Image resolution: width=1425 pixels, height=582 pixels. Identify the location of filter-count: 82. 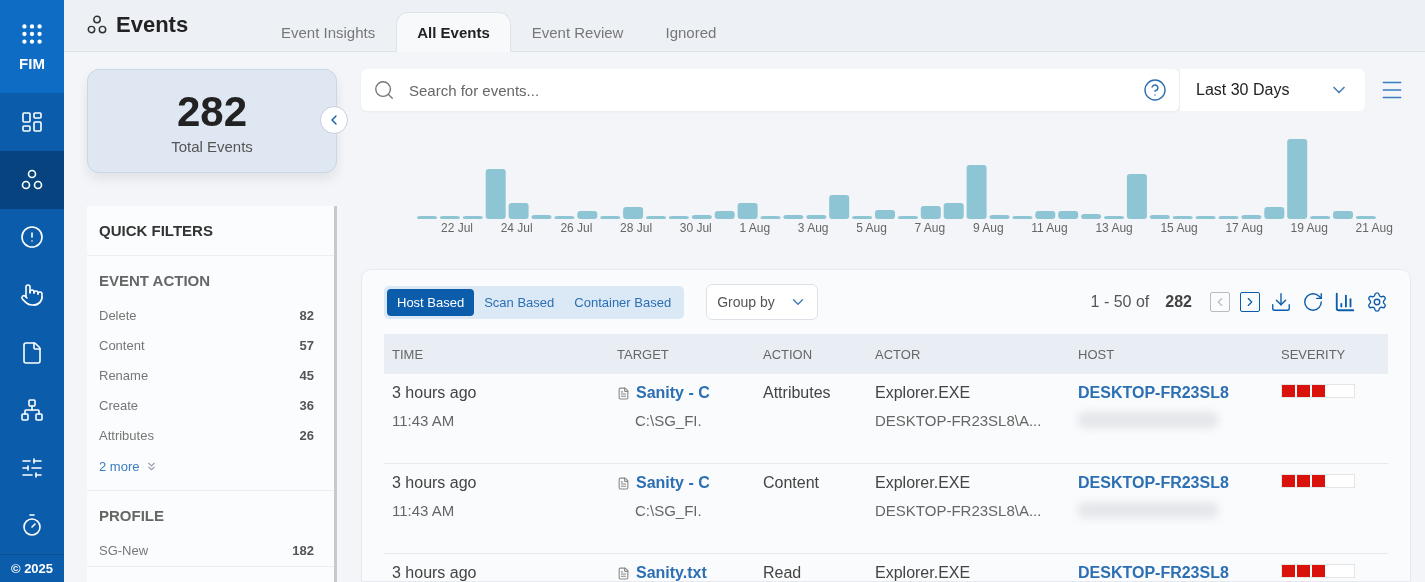
(306, 315).